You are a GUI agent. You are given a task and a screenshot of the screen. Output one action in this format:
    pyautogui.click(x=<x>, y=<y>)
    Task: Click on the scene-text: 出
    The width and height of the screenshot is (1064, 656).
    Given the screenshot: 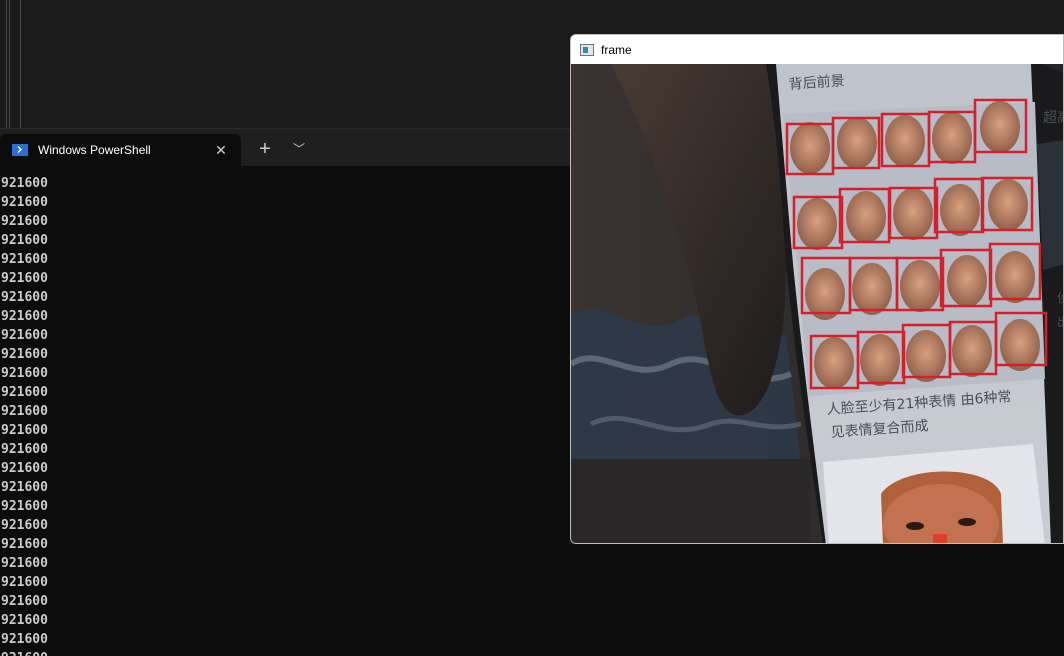 What is the action you would take?
    pyautogui.click(x=1060, y=322)
    